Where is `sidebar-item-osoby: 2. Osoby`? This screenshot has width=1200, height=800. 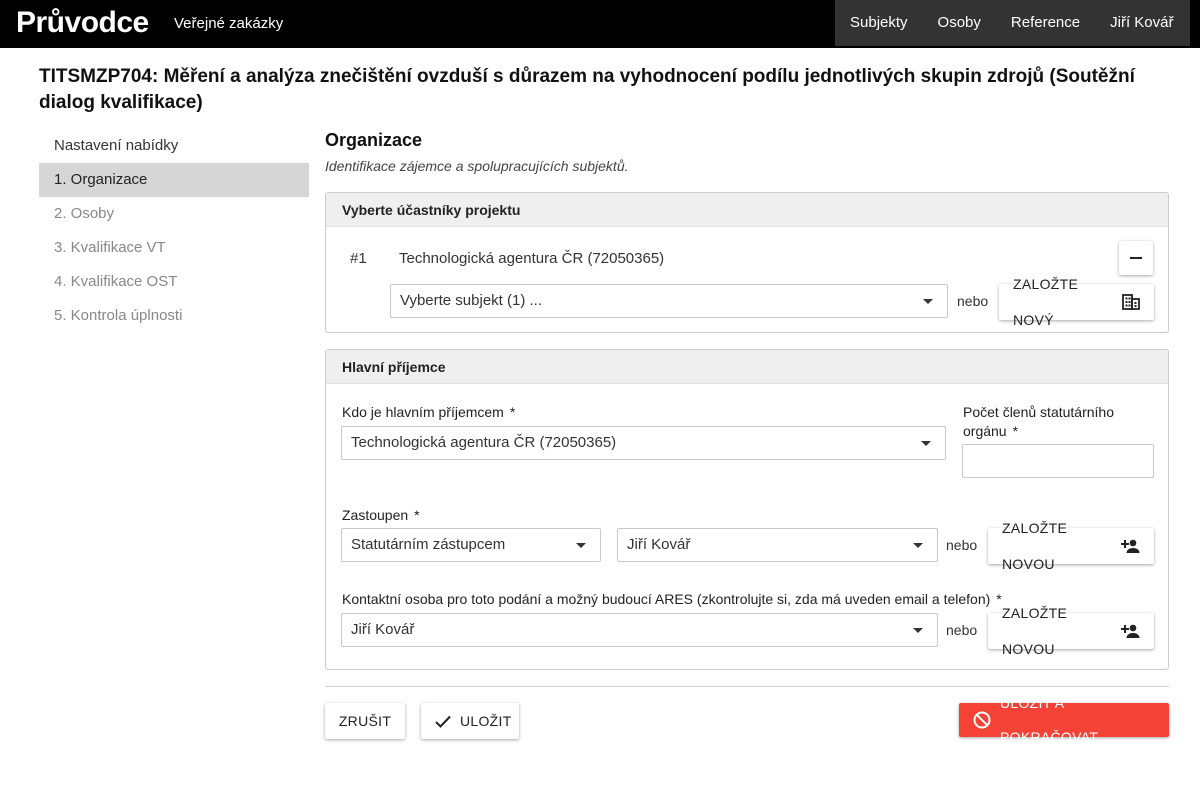 sidebar-item-osoby: 2. Osoby is located at coordinates (174, 214).